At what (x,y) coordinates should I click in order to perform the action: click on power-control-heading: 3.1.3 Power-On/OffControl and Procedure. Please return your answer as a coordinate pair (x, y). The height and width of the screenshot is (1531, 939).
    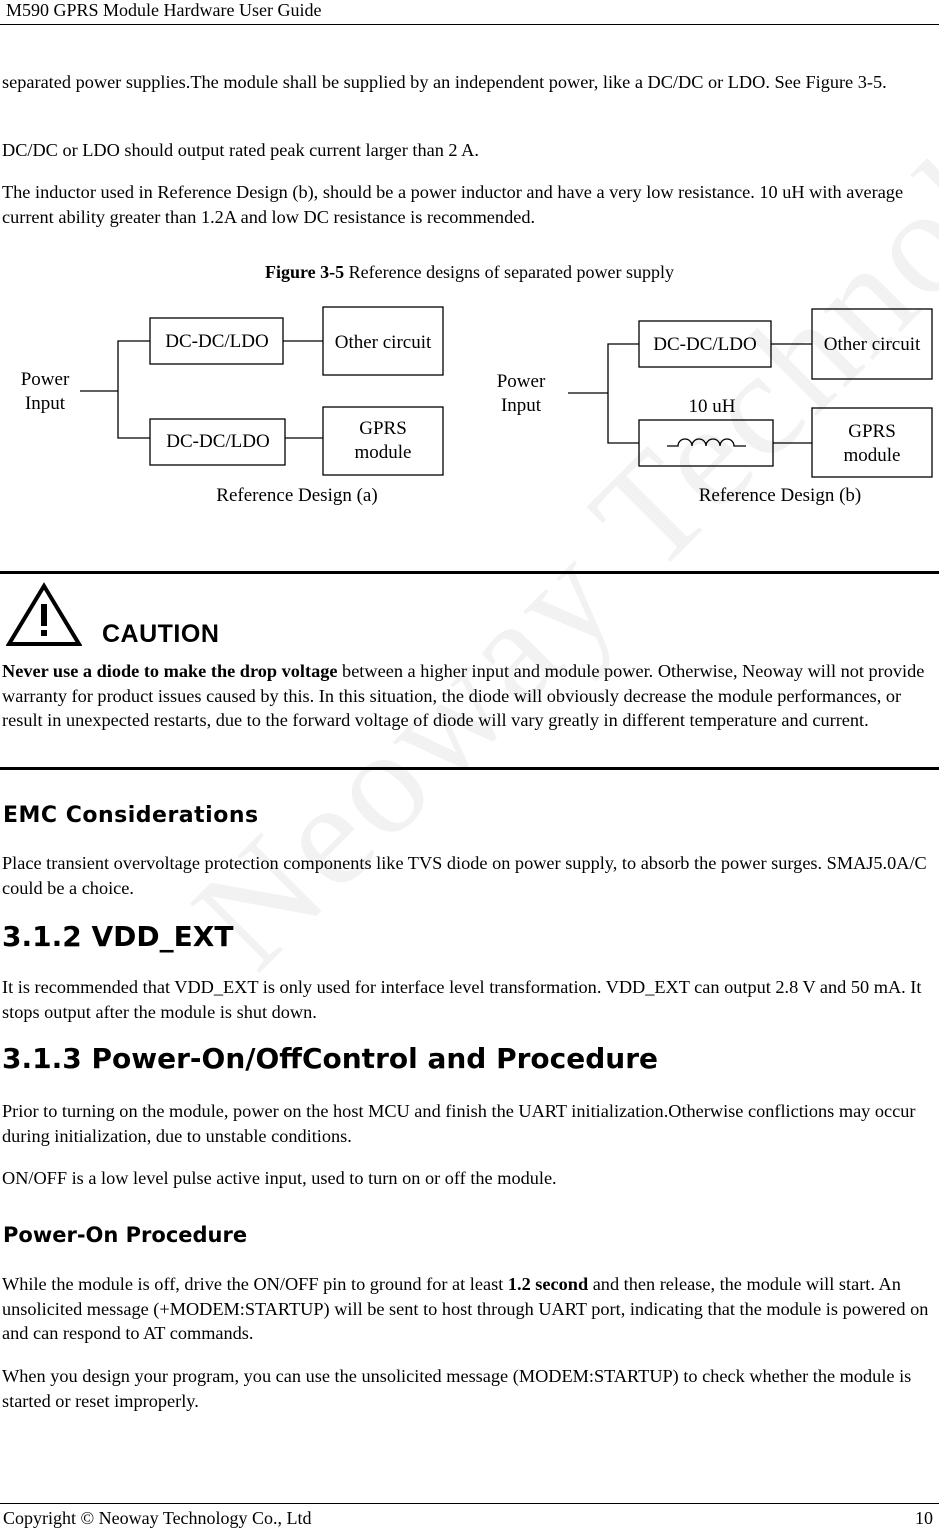
    Looking at the image, I should click on (330, 1058).